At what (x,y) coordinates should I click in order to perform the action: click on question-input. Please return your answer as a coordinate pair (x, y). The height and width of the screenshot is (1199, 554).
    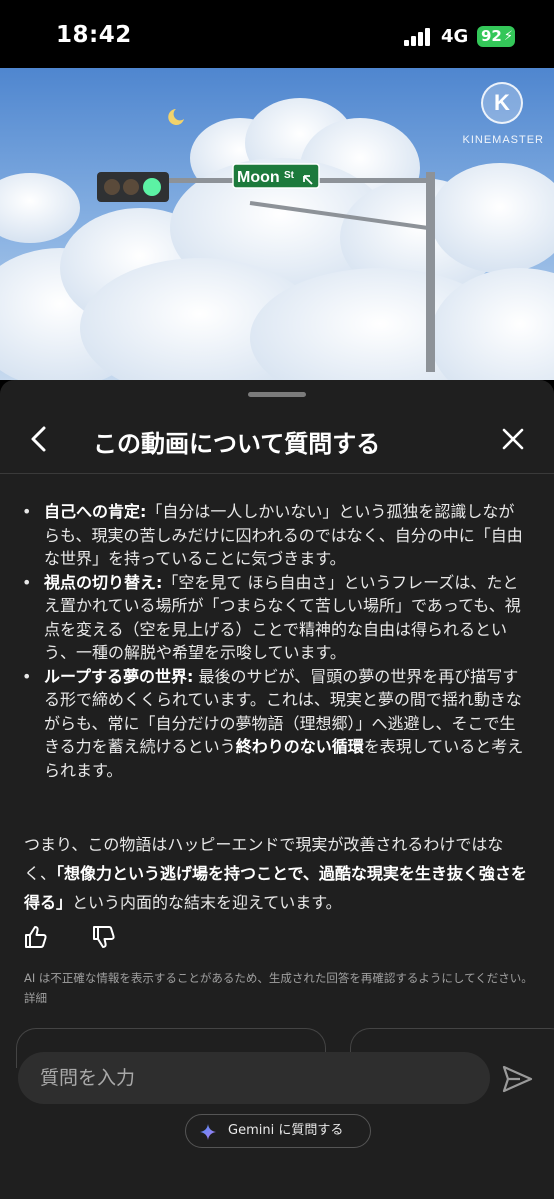
    Looking at the image, I should click on (255, 1078).